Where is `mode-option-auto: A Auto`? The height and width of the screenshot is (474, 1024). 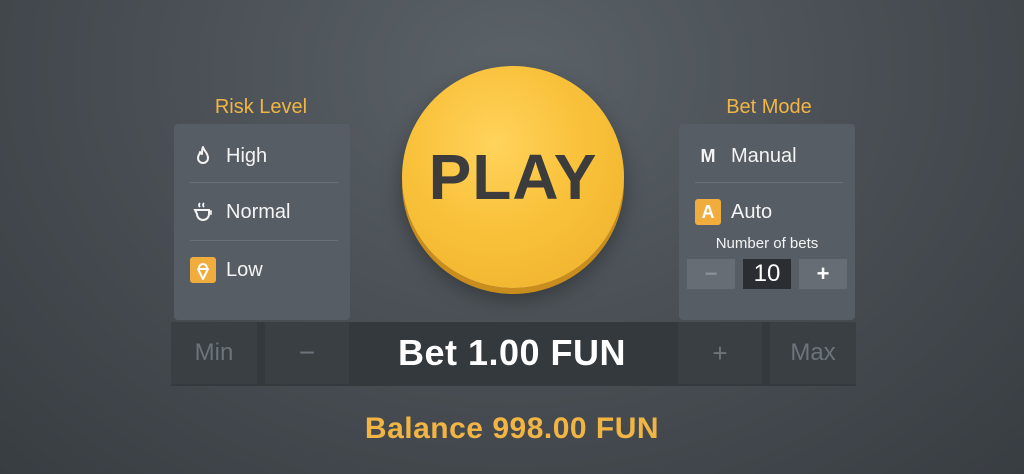
mode-option-auto: A Auto is located at coordinates (769, 212).